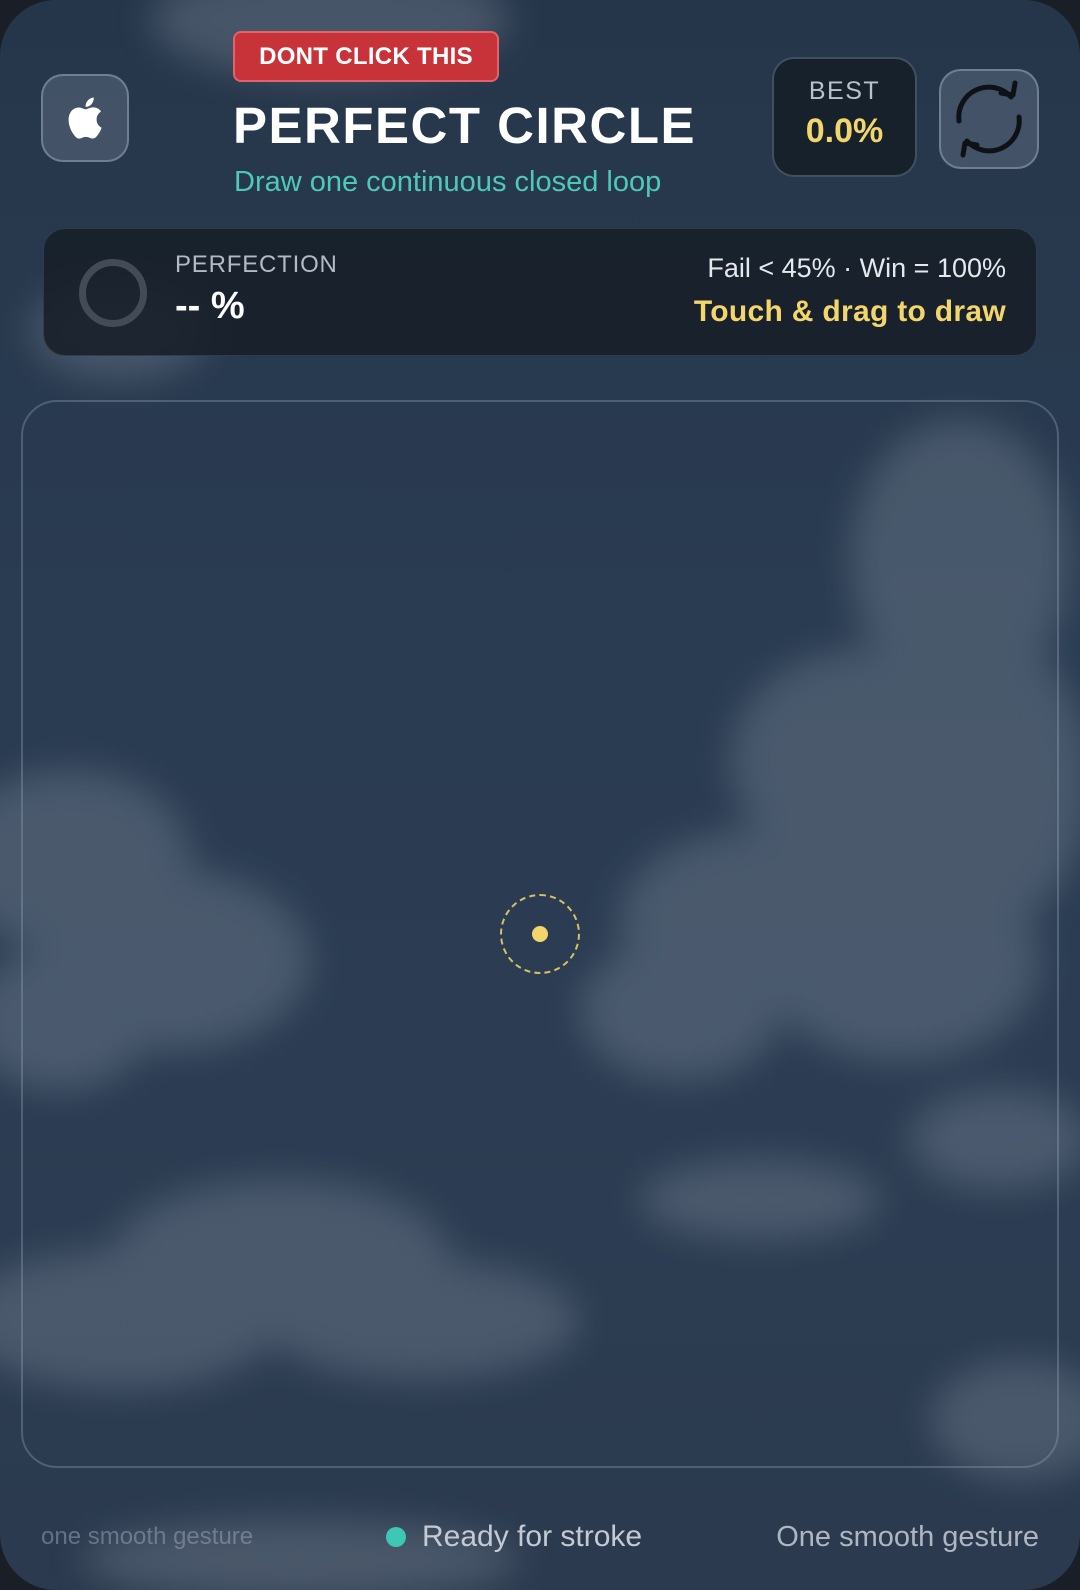 The width and height of the screenshot is (1080, 1590). I want to click on status-text: Ready for stroke, so click(532, 1536).